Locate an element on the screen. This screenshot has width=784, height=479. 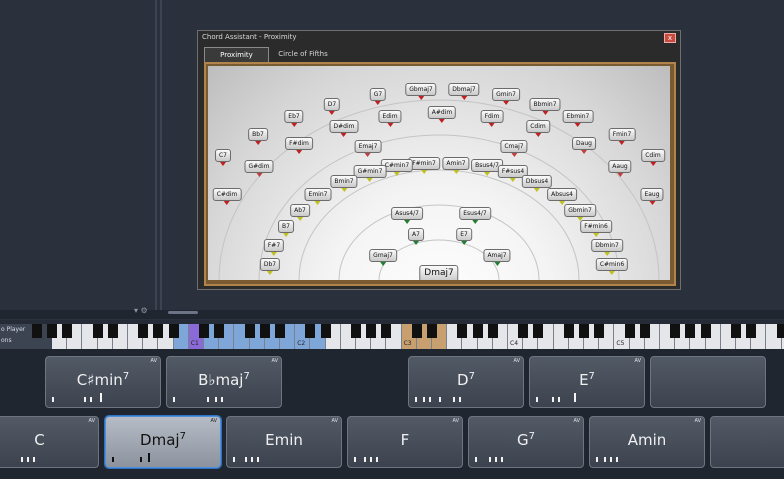
piano-keyboard: C1 C2 C3 C4 C5 is located at coordinates (407, 336).